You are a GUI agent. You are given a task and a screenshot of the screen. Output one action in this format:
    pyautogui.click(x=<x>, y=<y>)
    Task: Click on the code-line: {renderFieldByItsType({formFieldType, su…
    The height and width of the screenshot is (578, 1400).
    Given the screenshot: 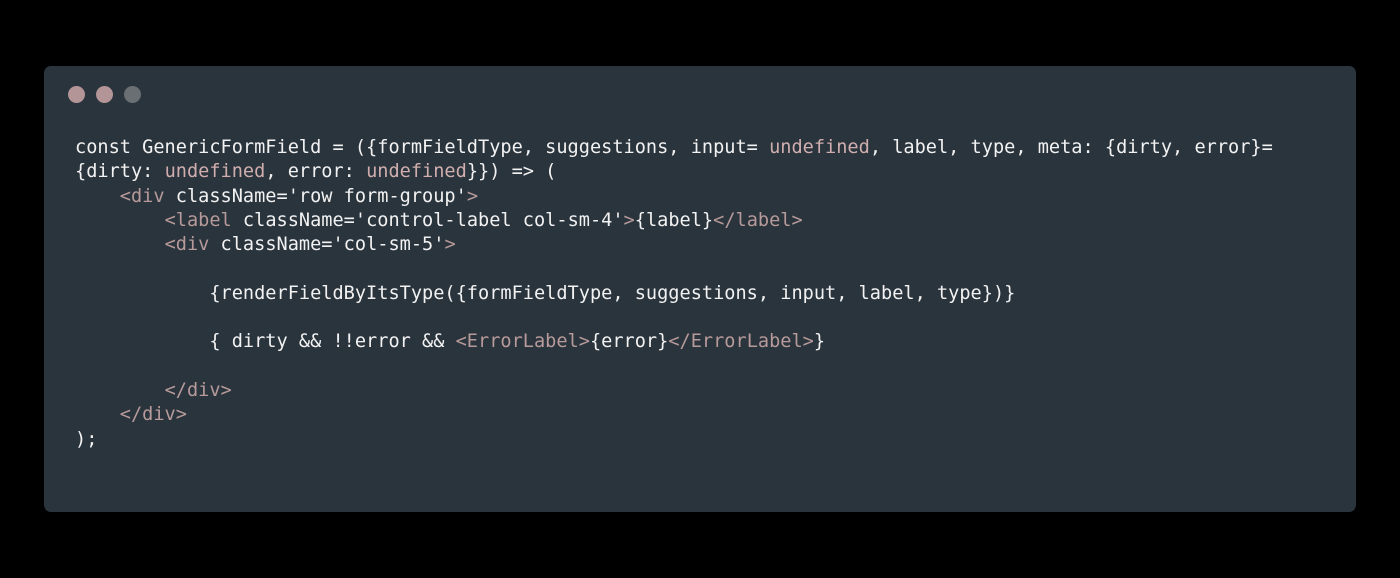 What is the action you would take?
    pyautogui.click(x=674, y=294)
    